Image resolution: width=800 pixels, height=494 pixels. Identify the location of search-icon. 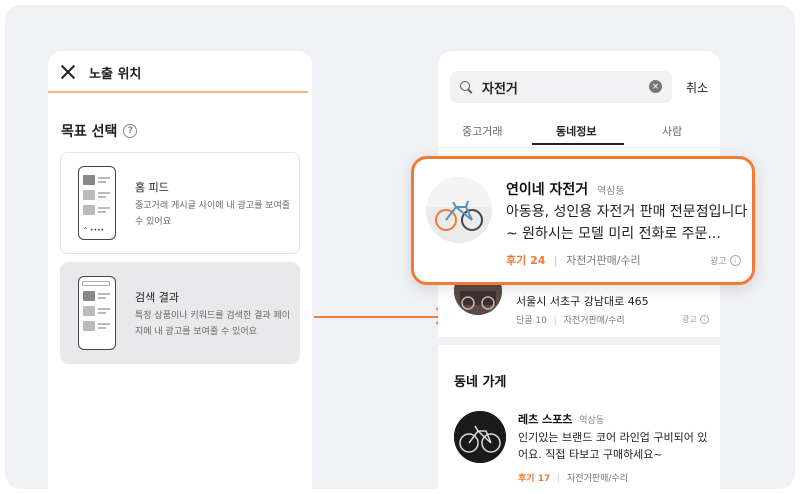
(466, 87).